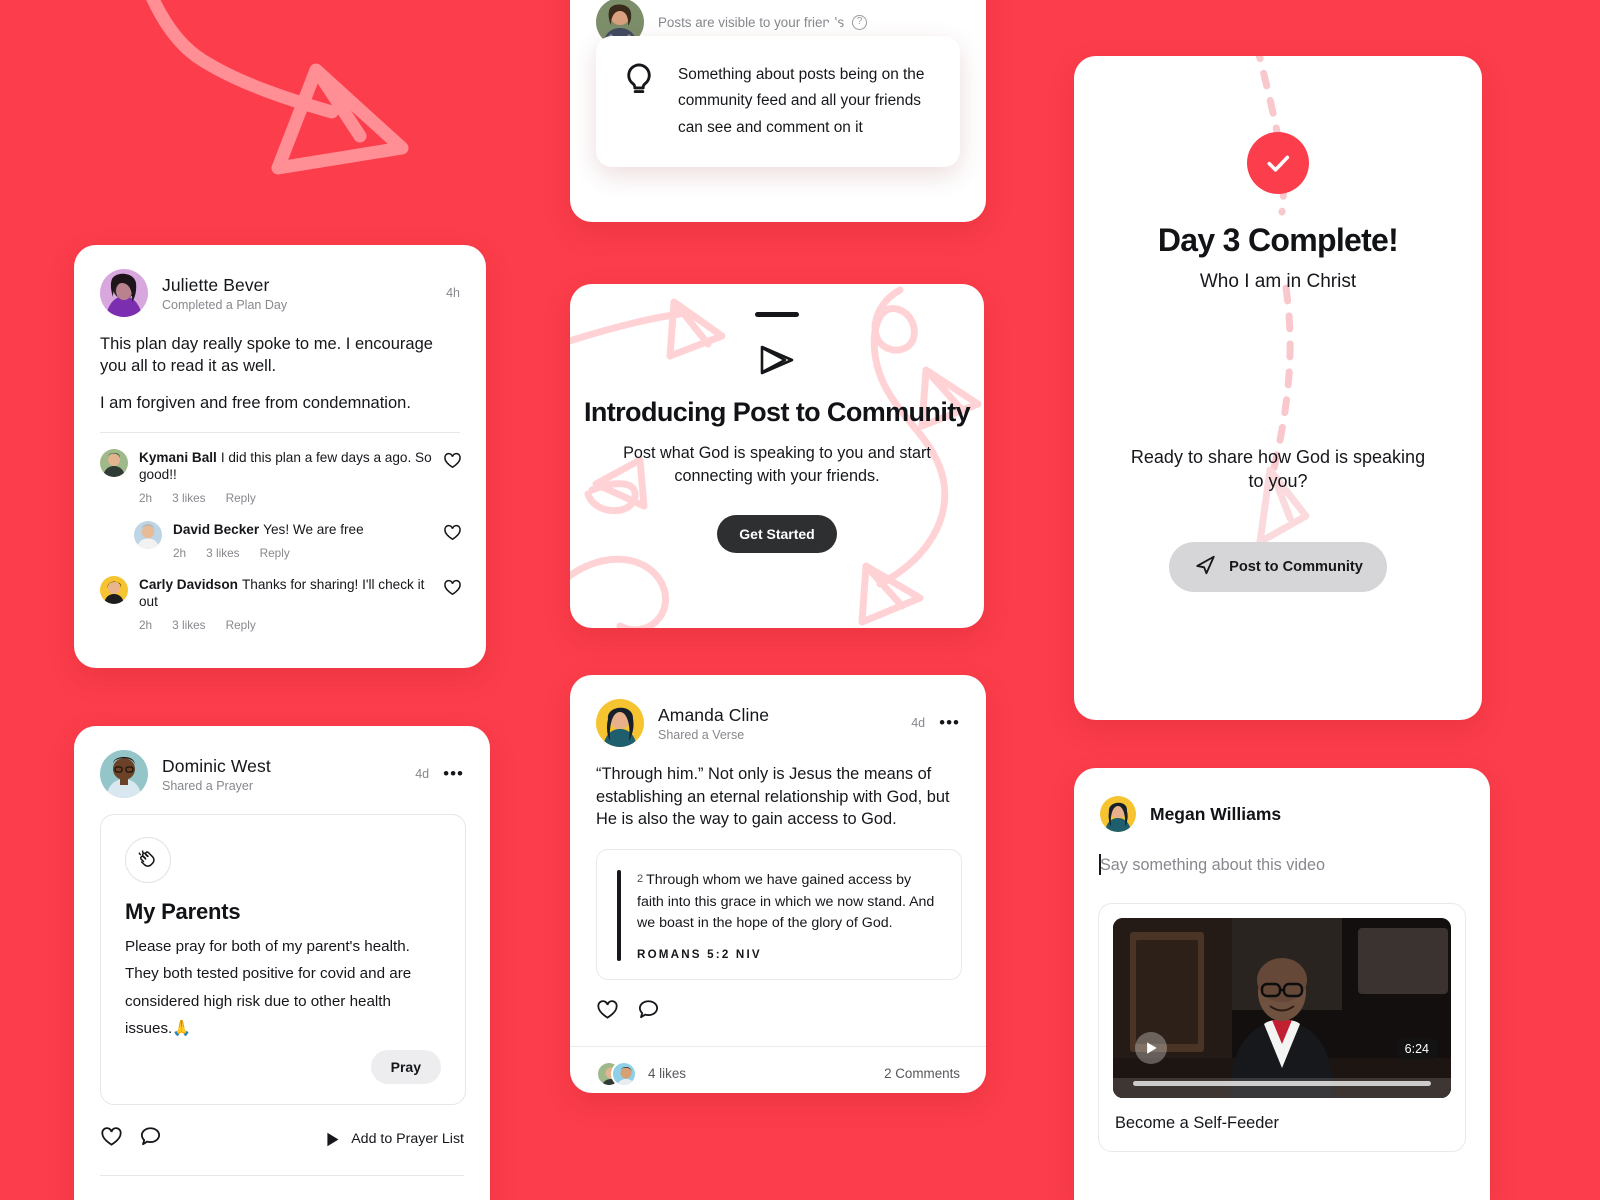  Describe the element at coordinates (784, 723) in the screenshot. I see `post-author-block: Amanda Cline Shared a Verse` at that location.